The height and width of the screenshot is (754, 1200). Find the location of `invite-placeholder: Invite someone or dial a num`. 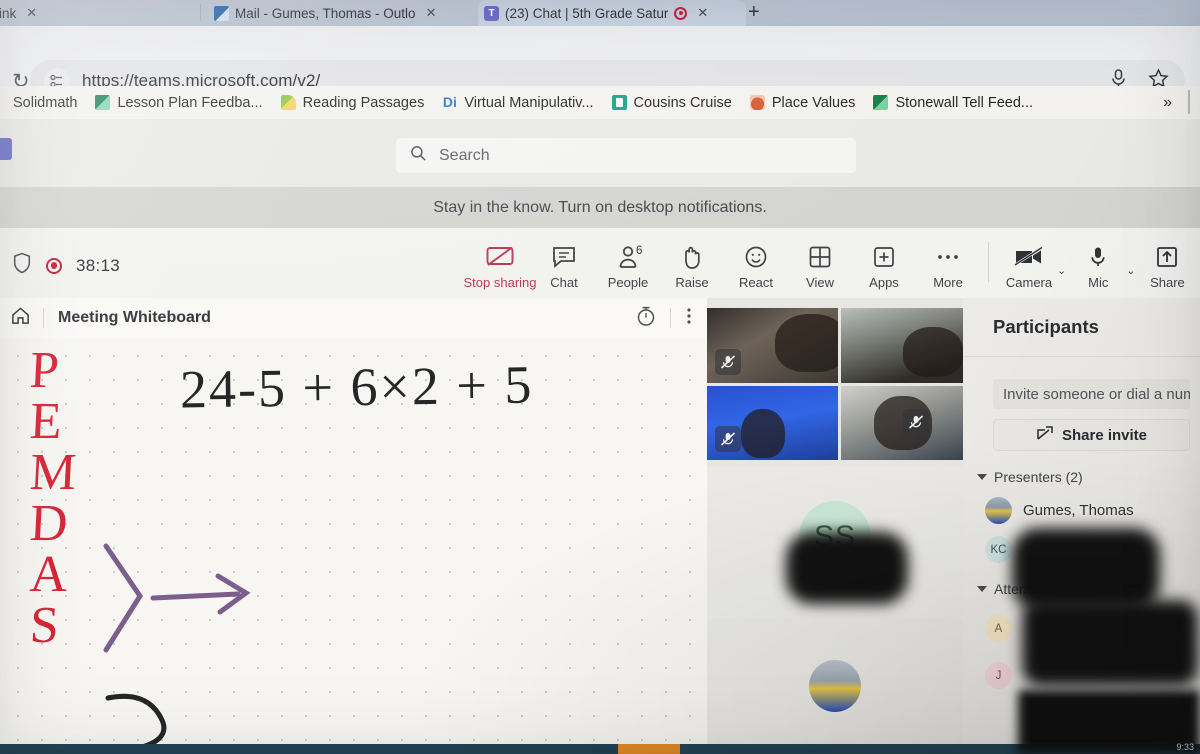

invite-placeholder: Invite someone or dial a num is located at coordinates (1096, 394).